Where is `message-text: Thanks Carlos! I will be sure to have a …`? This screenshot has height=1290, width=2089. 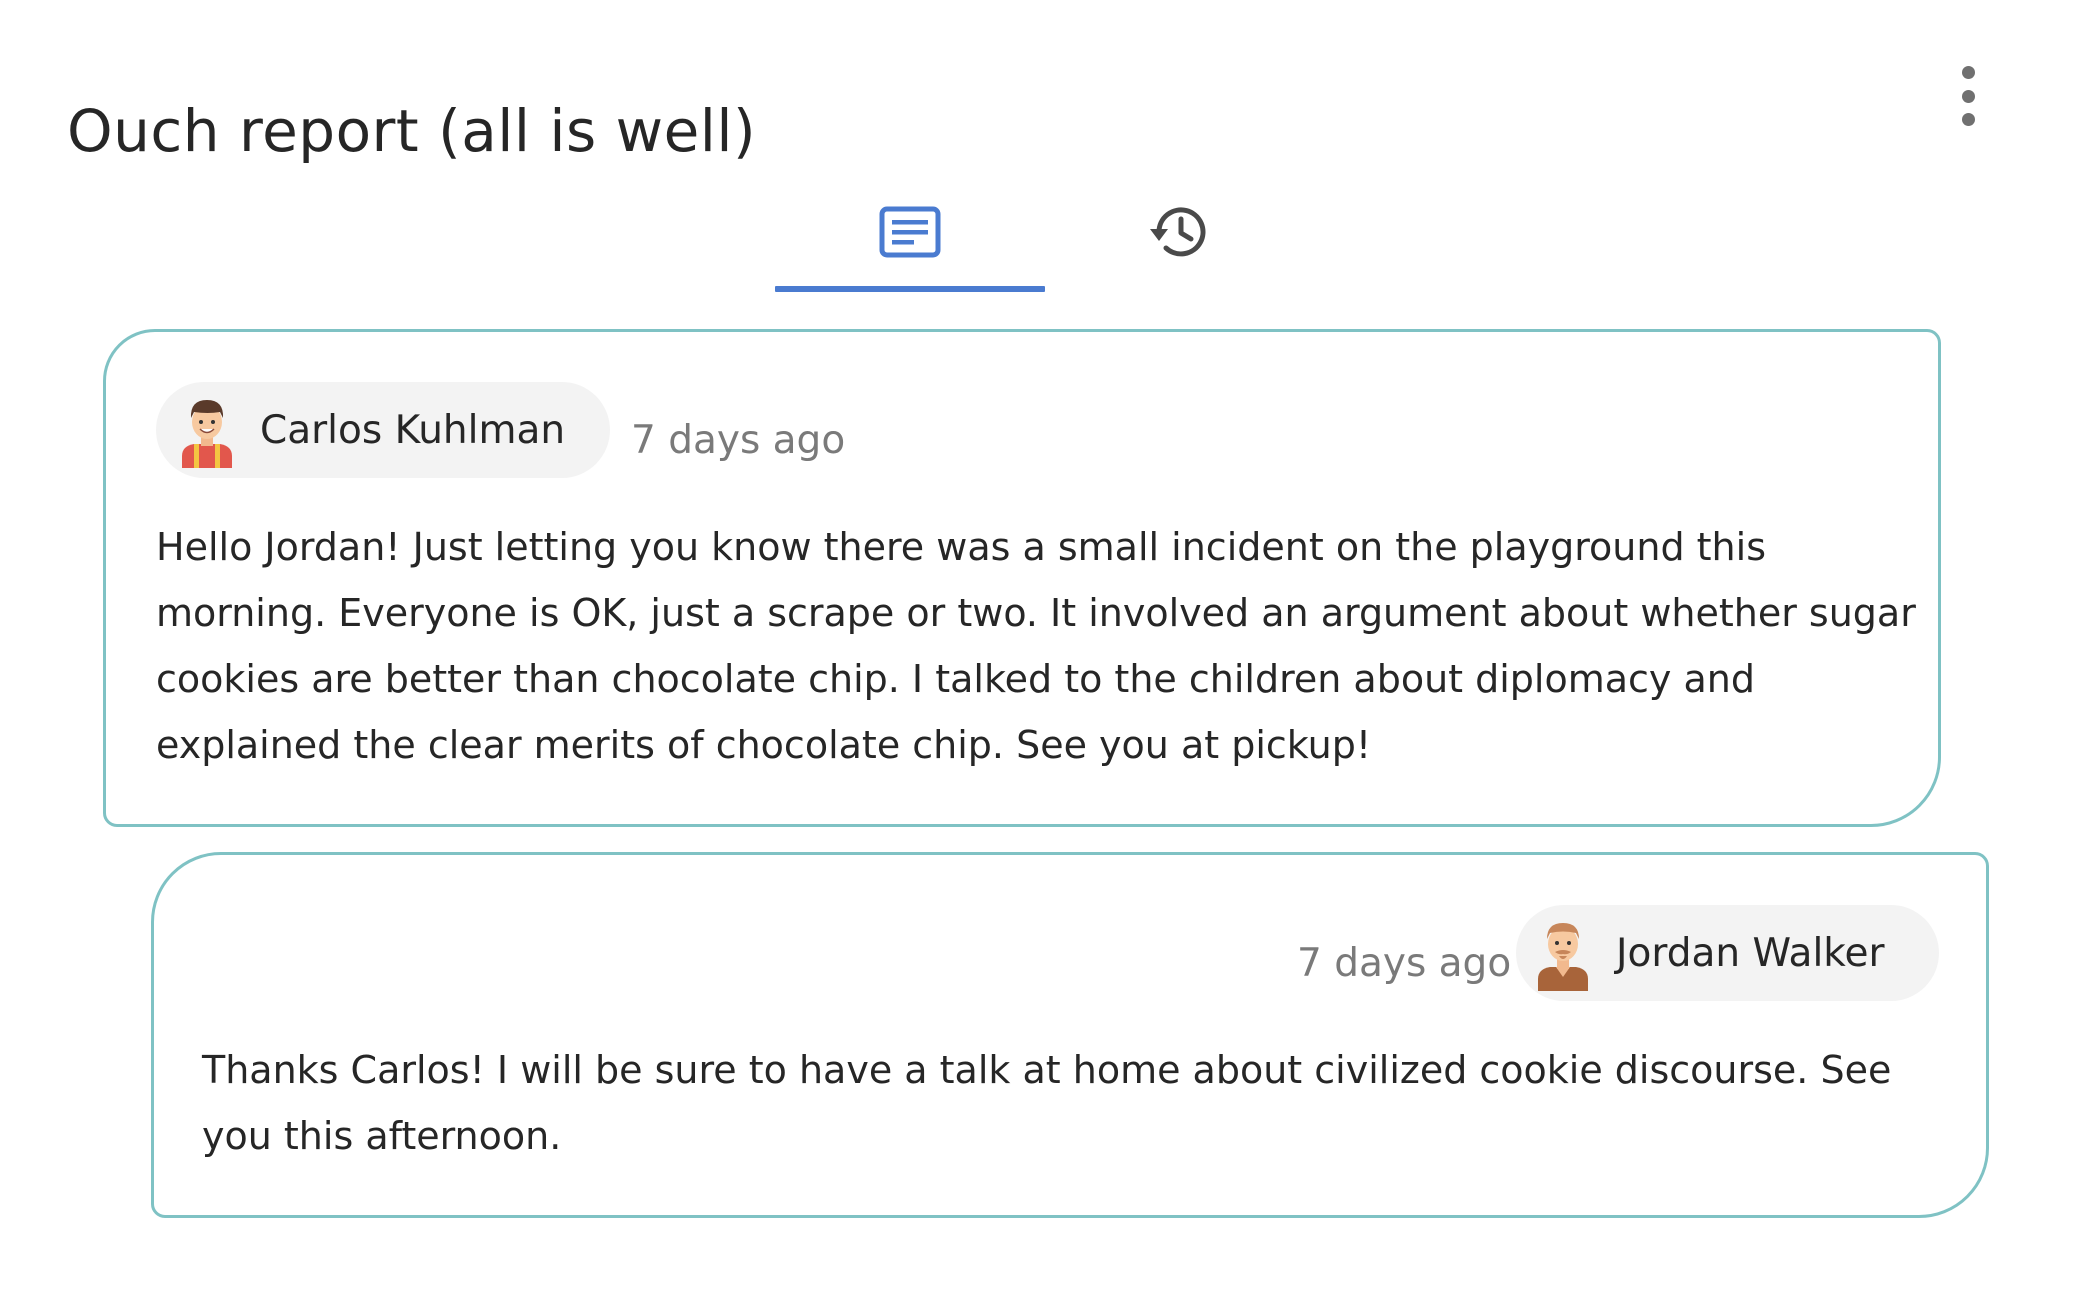 message-text: Thanks Carlos! I will be sure to have a … is located at coordinates (1047, 1103).